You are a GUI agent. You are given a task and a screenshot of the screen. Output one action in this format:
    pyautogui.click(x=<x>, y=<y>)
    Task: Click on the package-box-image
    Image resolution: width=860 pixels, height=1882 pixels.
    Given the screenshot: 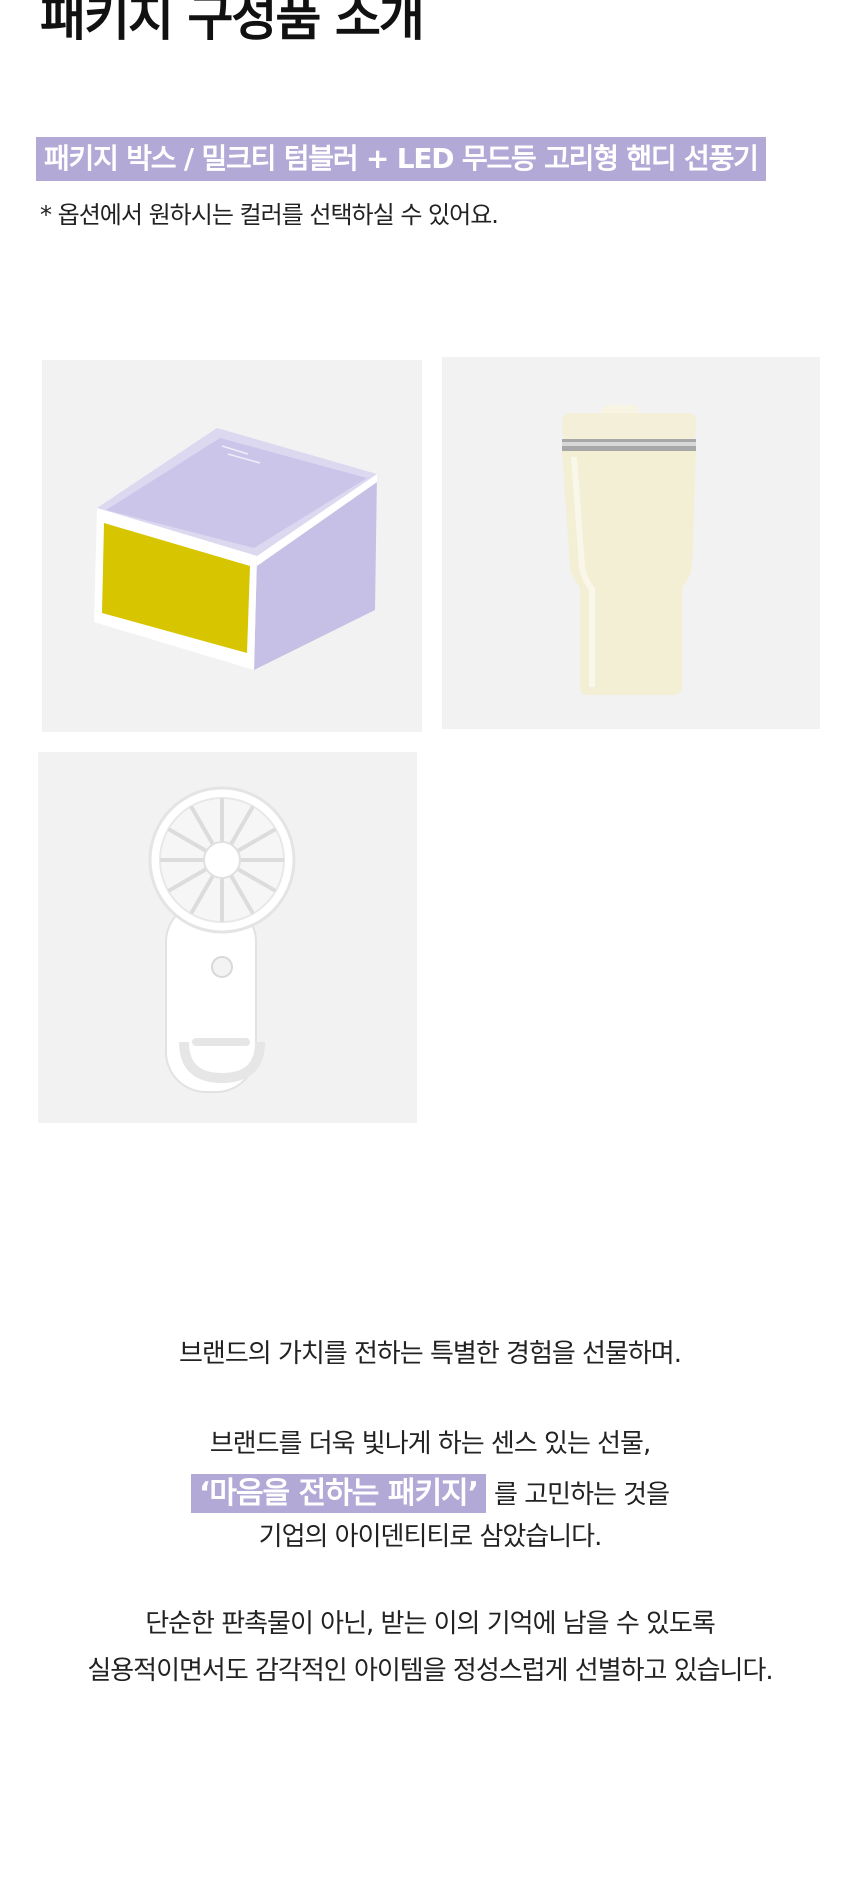 What is the action you would take?
    pyautogui.click(x=232, y=546)
    